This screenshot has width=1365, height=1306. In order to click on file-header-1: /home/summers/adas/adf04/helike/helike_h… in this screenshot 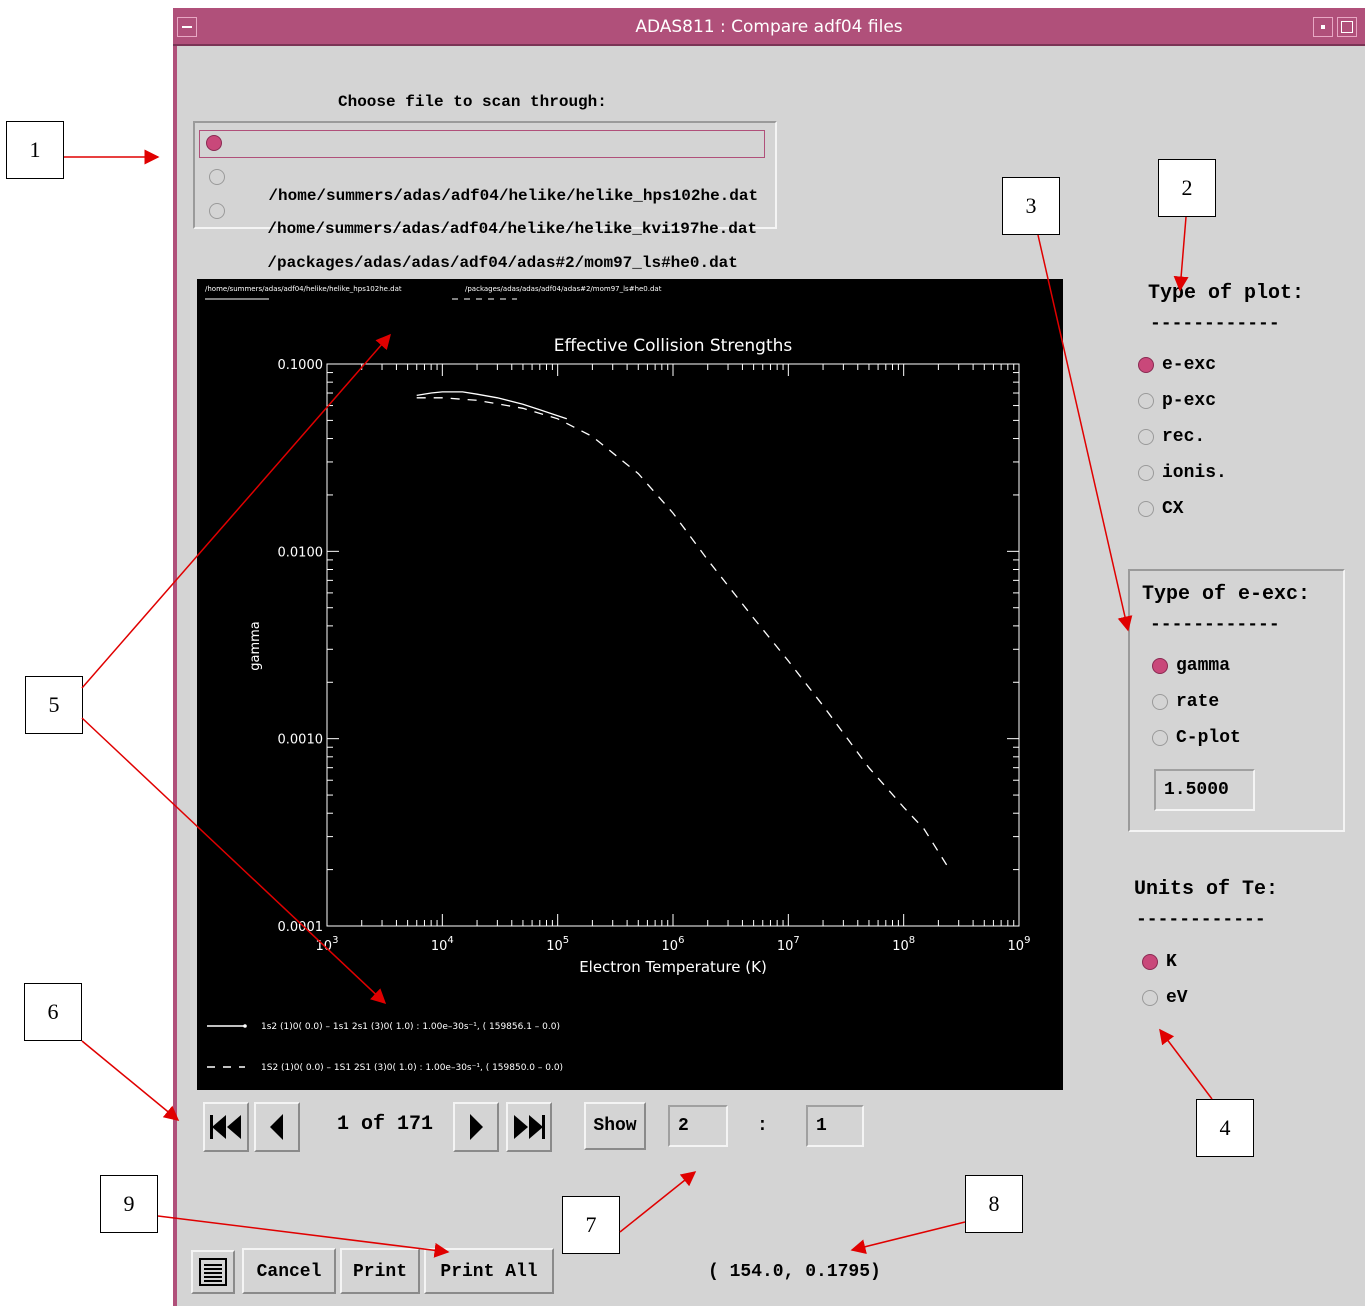, I will do `click(303, 289)`.